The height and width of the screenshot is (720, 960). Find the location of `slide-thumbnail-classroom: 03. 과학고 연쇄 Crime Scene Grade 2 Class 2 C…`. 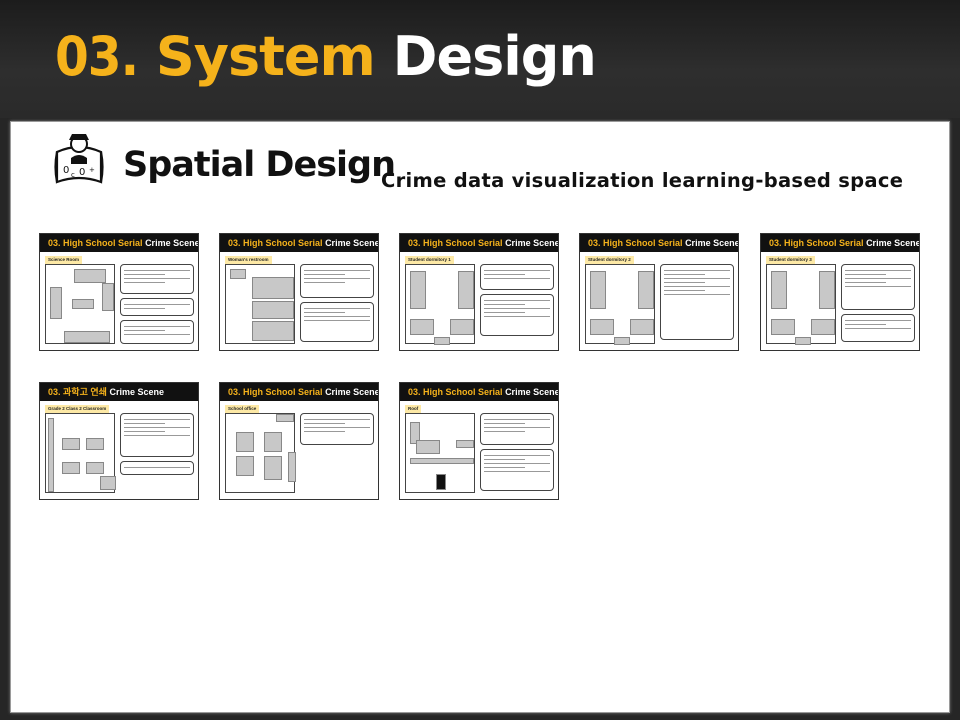

slide-thumbnail-classroom: 03. 과학고 연쇄 Crime Scene Grade 2 Class 2 C… is located at coordinates (119, 441).